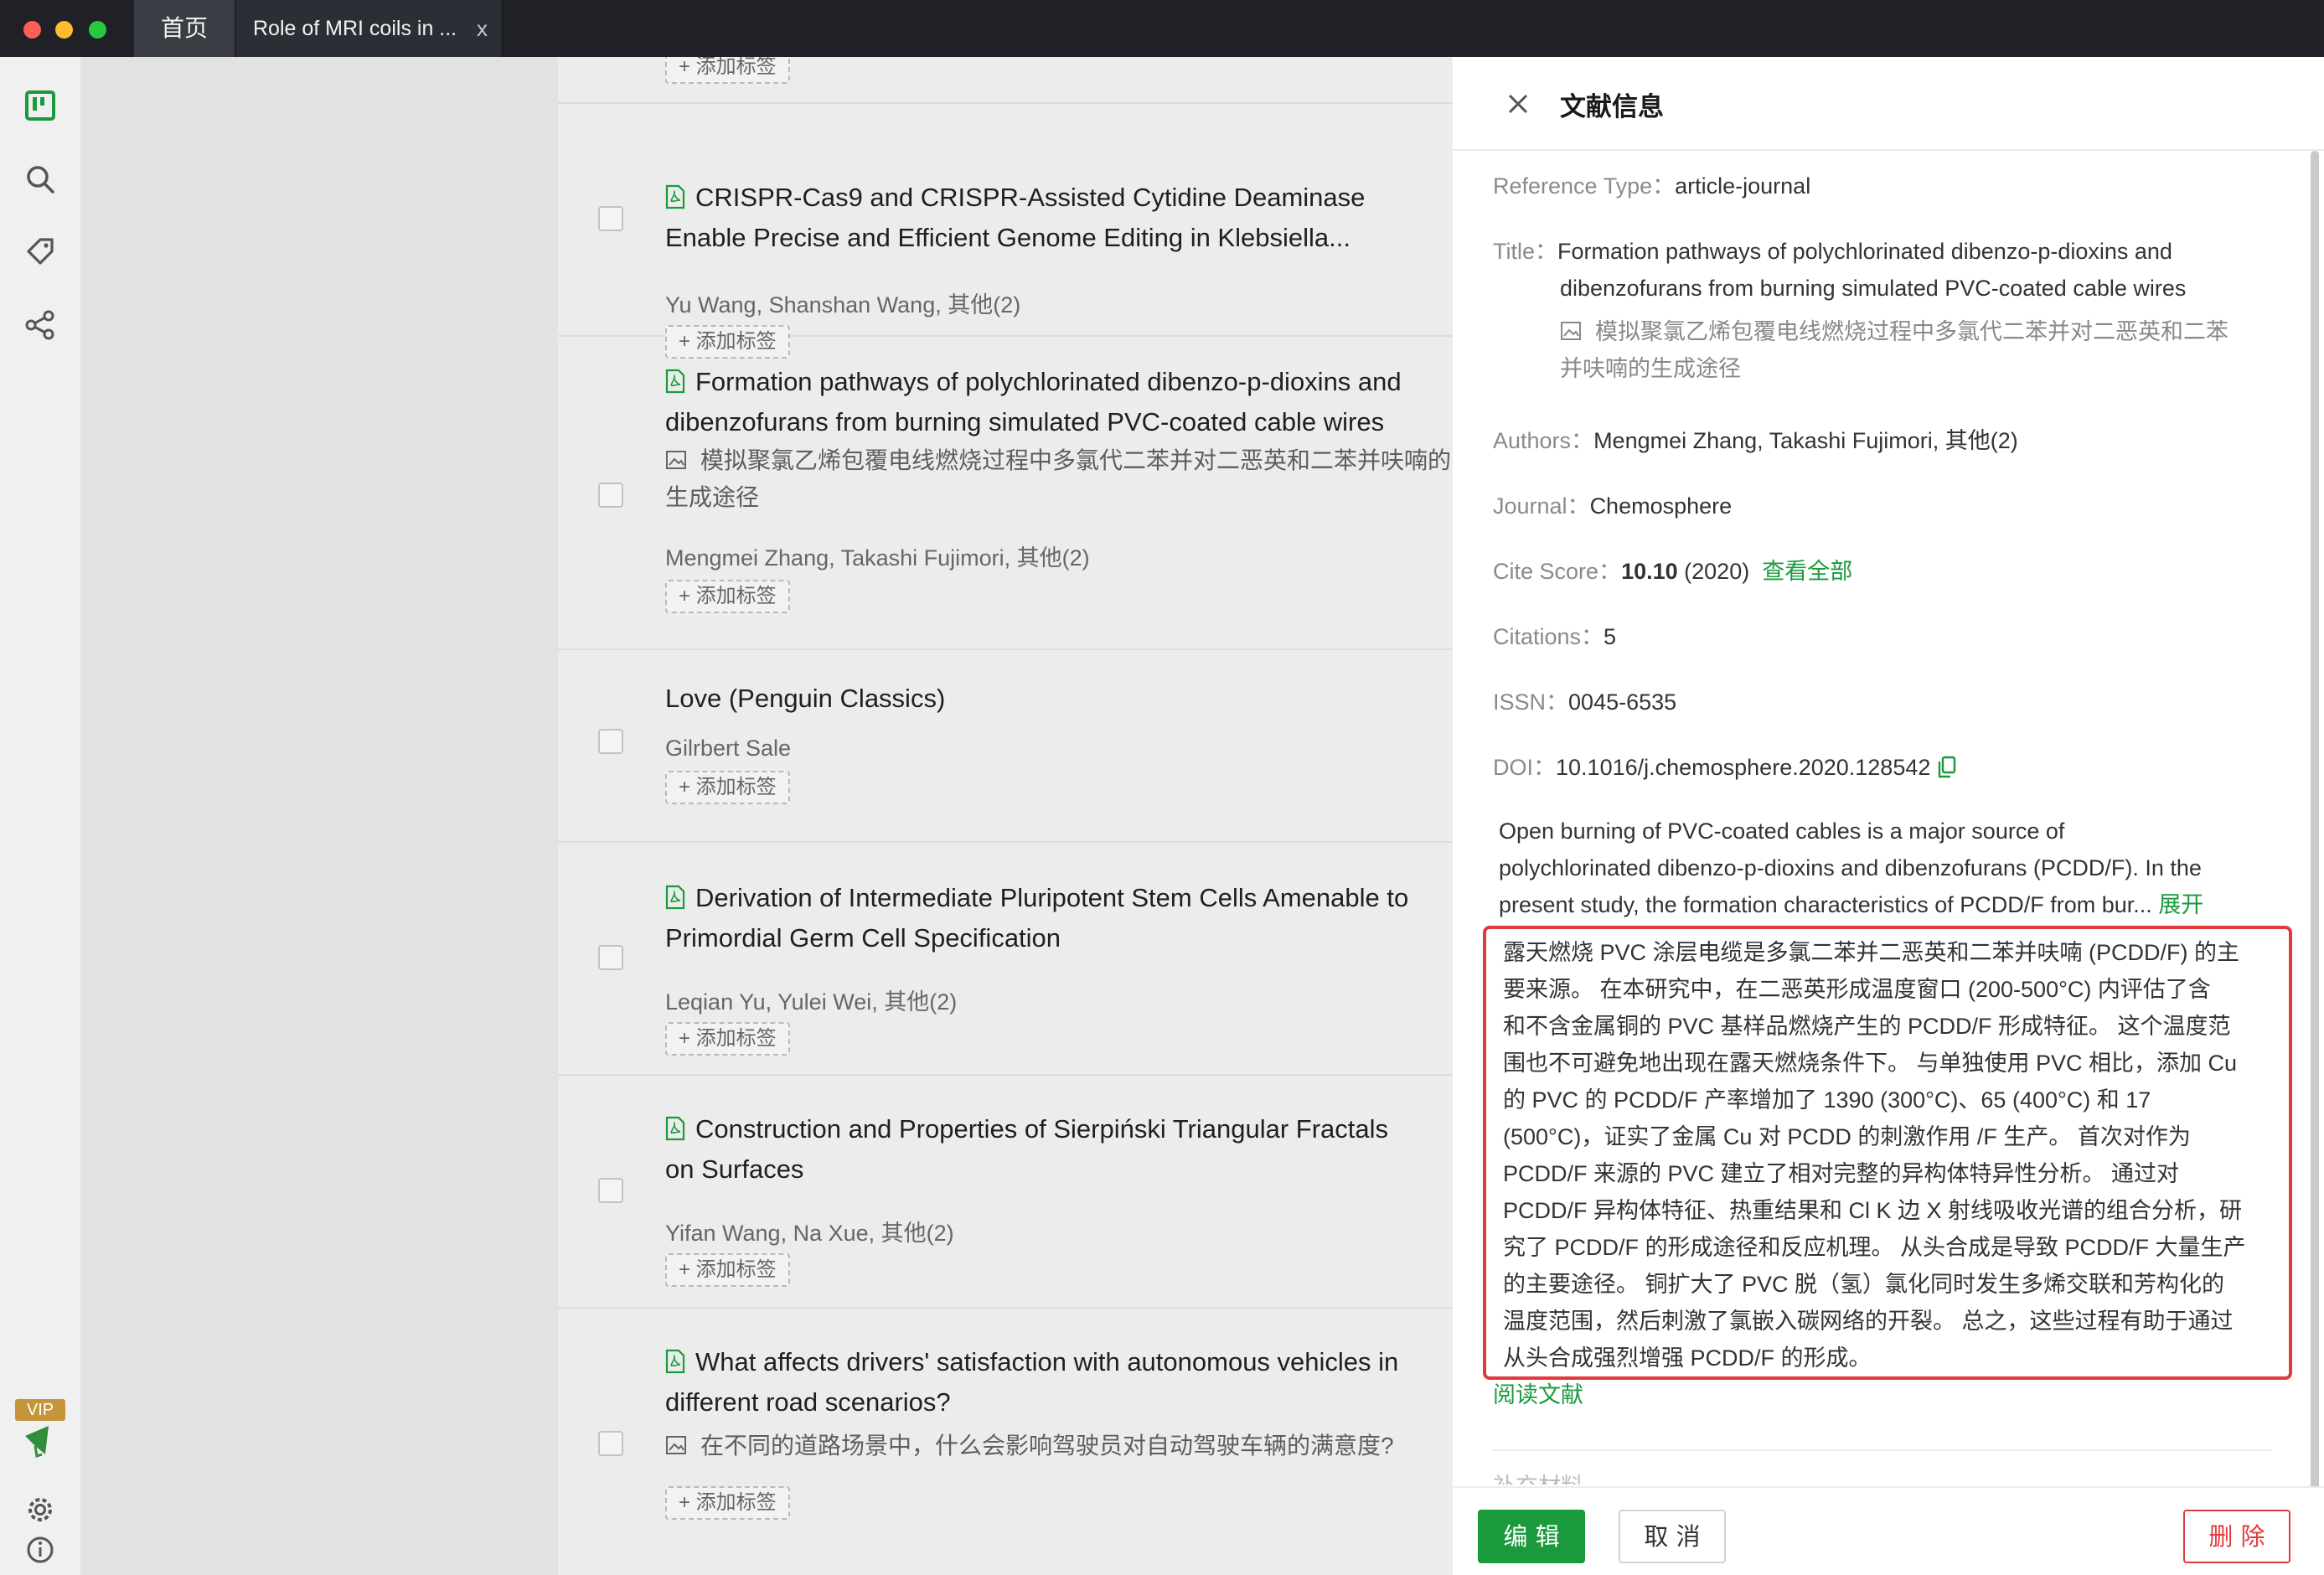 This screenshot has height=1575, width=2324. What do you see at coordinates (1687, 1358) in the screenshot?
I see `abstract-zh-line: 从头合成强烈增强 PCDD/F 的形成。` at bounding box center [1687, 1358].